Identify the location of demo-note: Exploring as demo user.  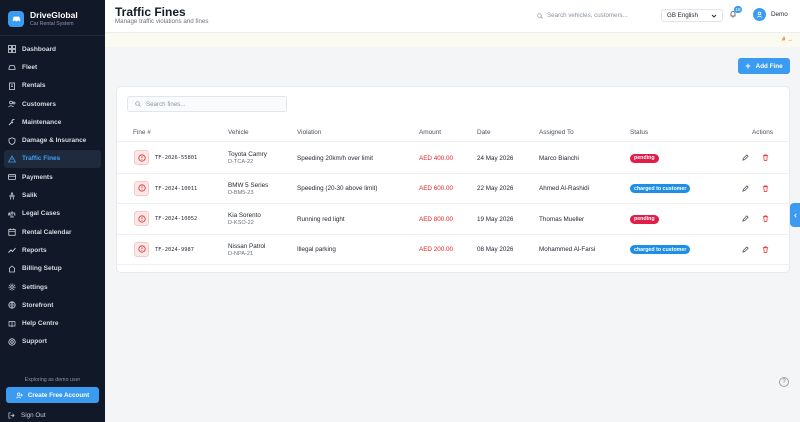
(52, 380).